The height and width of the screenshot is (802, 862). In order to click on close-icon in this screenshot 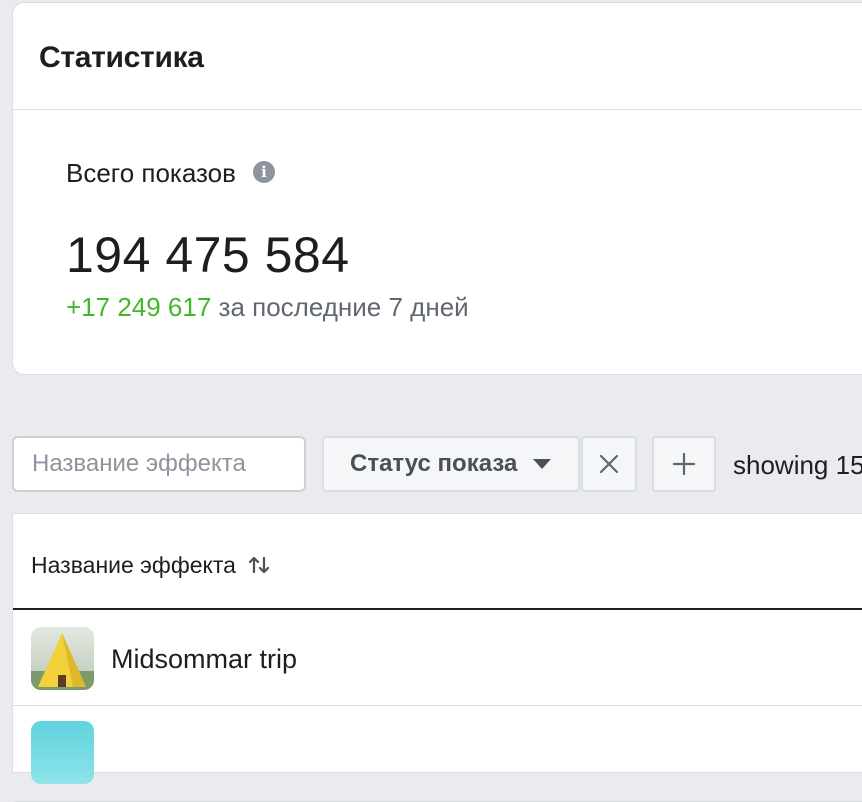, I will do `click(609, 464)`.